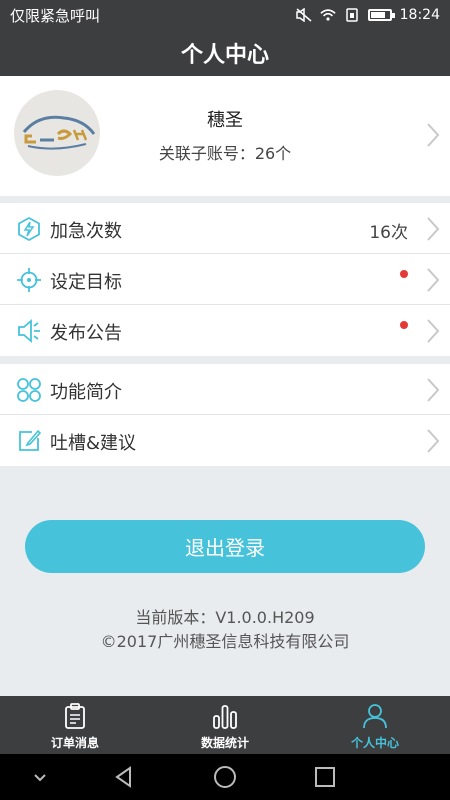 The image size is (450, 800). I want to click on logout-button: 退出登录, so click(225, 546).